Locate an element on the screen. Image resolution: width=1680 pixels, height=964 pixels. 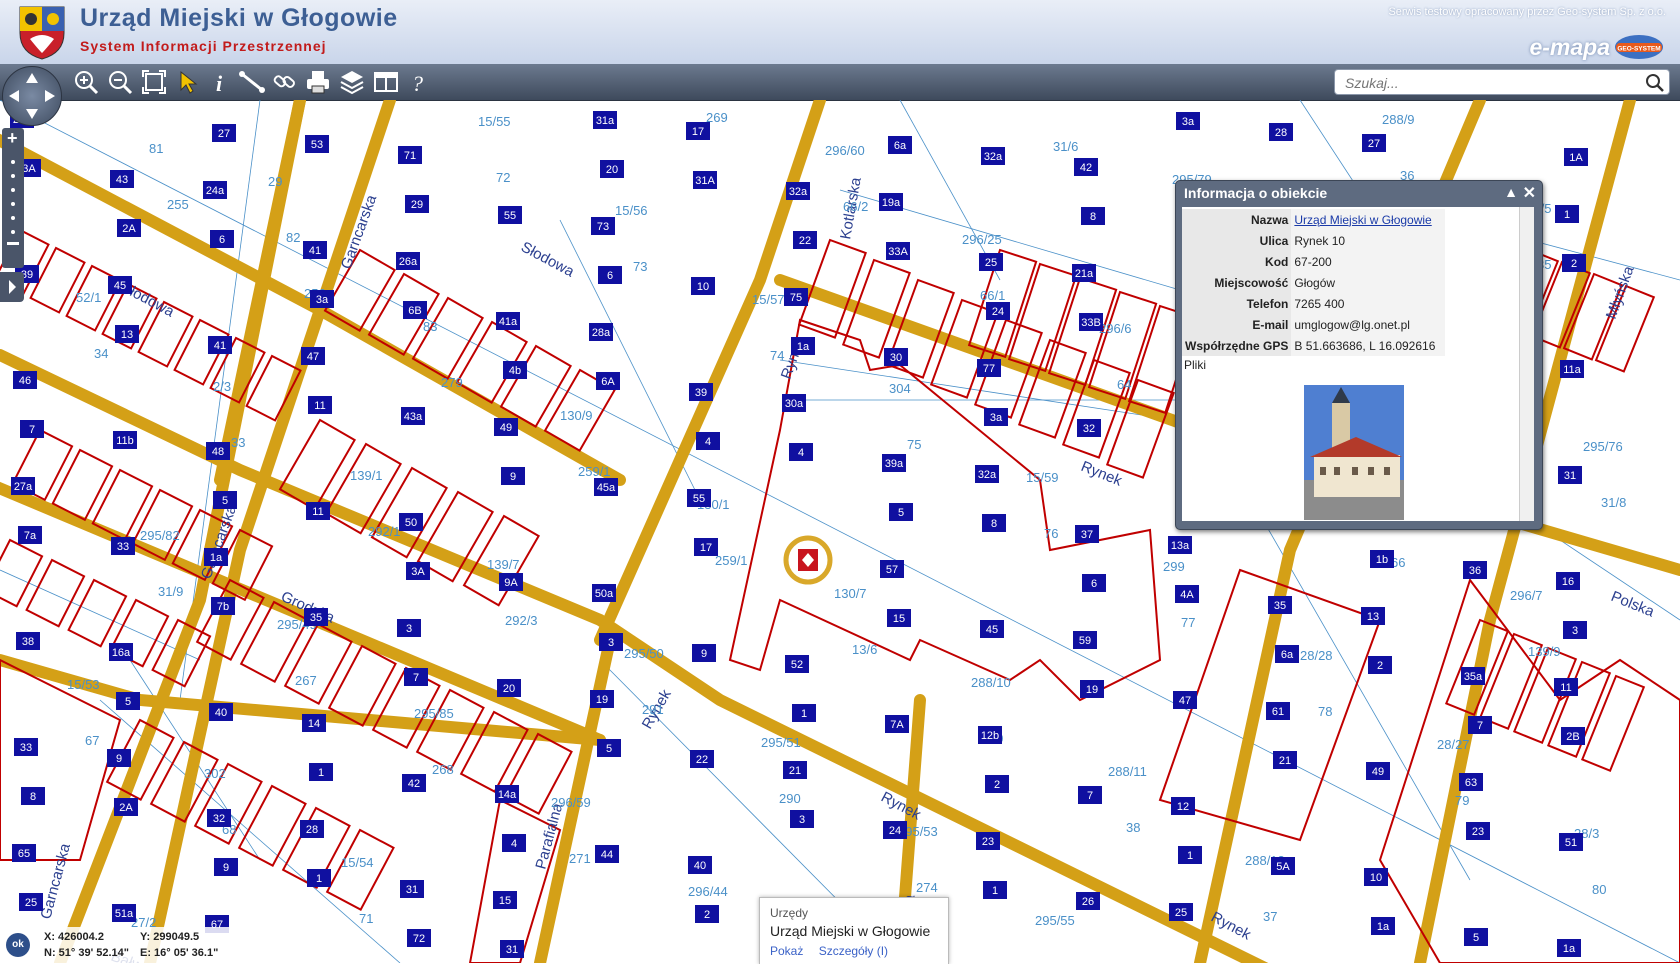
street-label: Rynek is located at coordinates (1102, 474).